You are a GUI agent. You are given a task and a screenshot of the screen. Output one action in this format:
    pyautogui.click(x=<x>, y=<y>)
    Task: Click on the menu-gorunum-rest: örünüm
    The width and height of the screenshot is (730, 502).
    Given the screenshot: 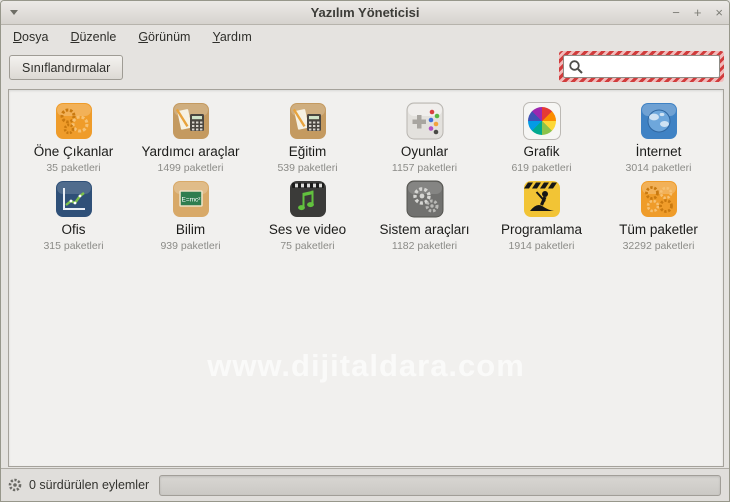 What is the action you would take?
    pyautogui.click(x=169, y=37)
    